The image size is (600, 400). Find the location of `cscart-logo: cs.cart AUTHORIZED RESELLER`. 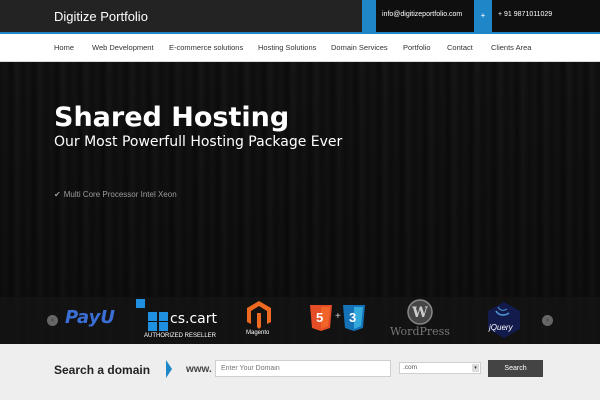

cscart-logo: cs.cart AUTHORIZED RESELLER is located at coordinates (179, 320).